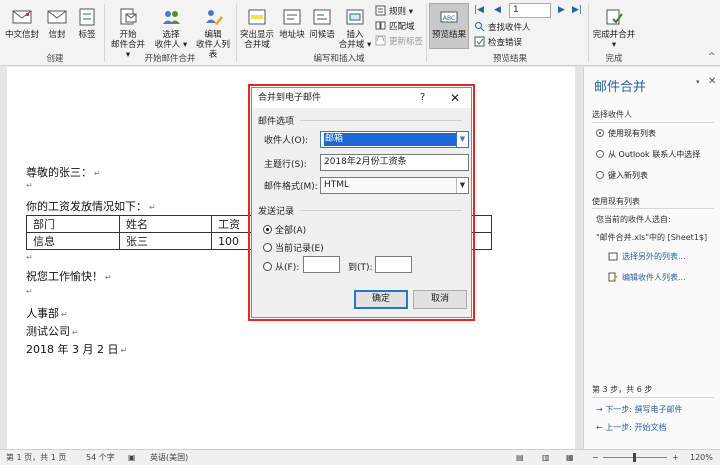 The height and width of the screenshot is (465, 720). I want to click on recipient-select: 邮箱 ▼, so click(394, 139).